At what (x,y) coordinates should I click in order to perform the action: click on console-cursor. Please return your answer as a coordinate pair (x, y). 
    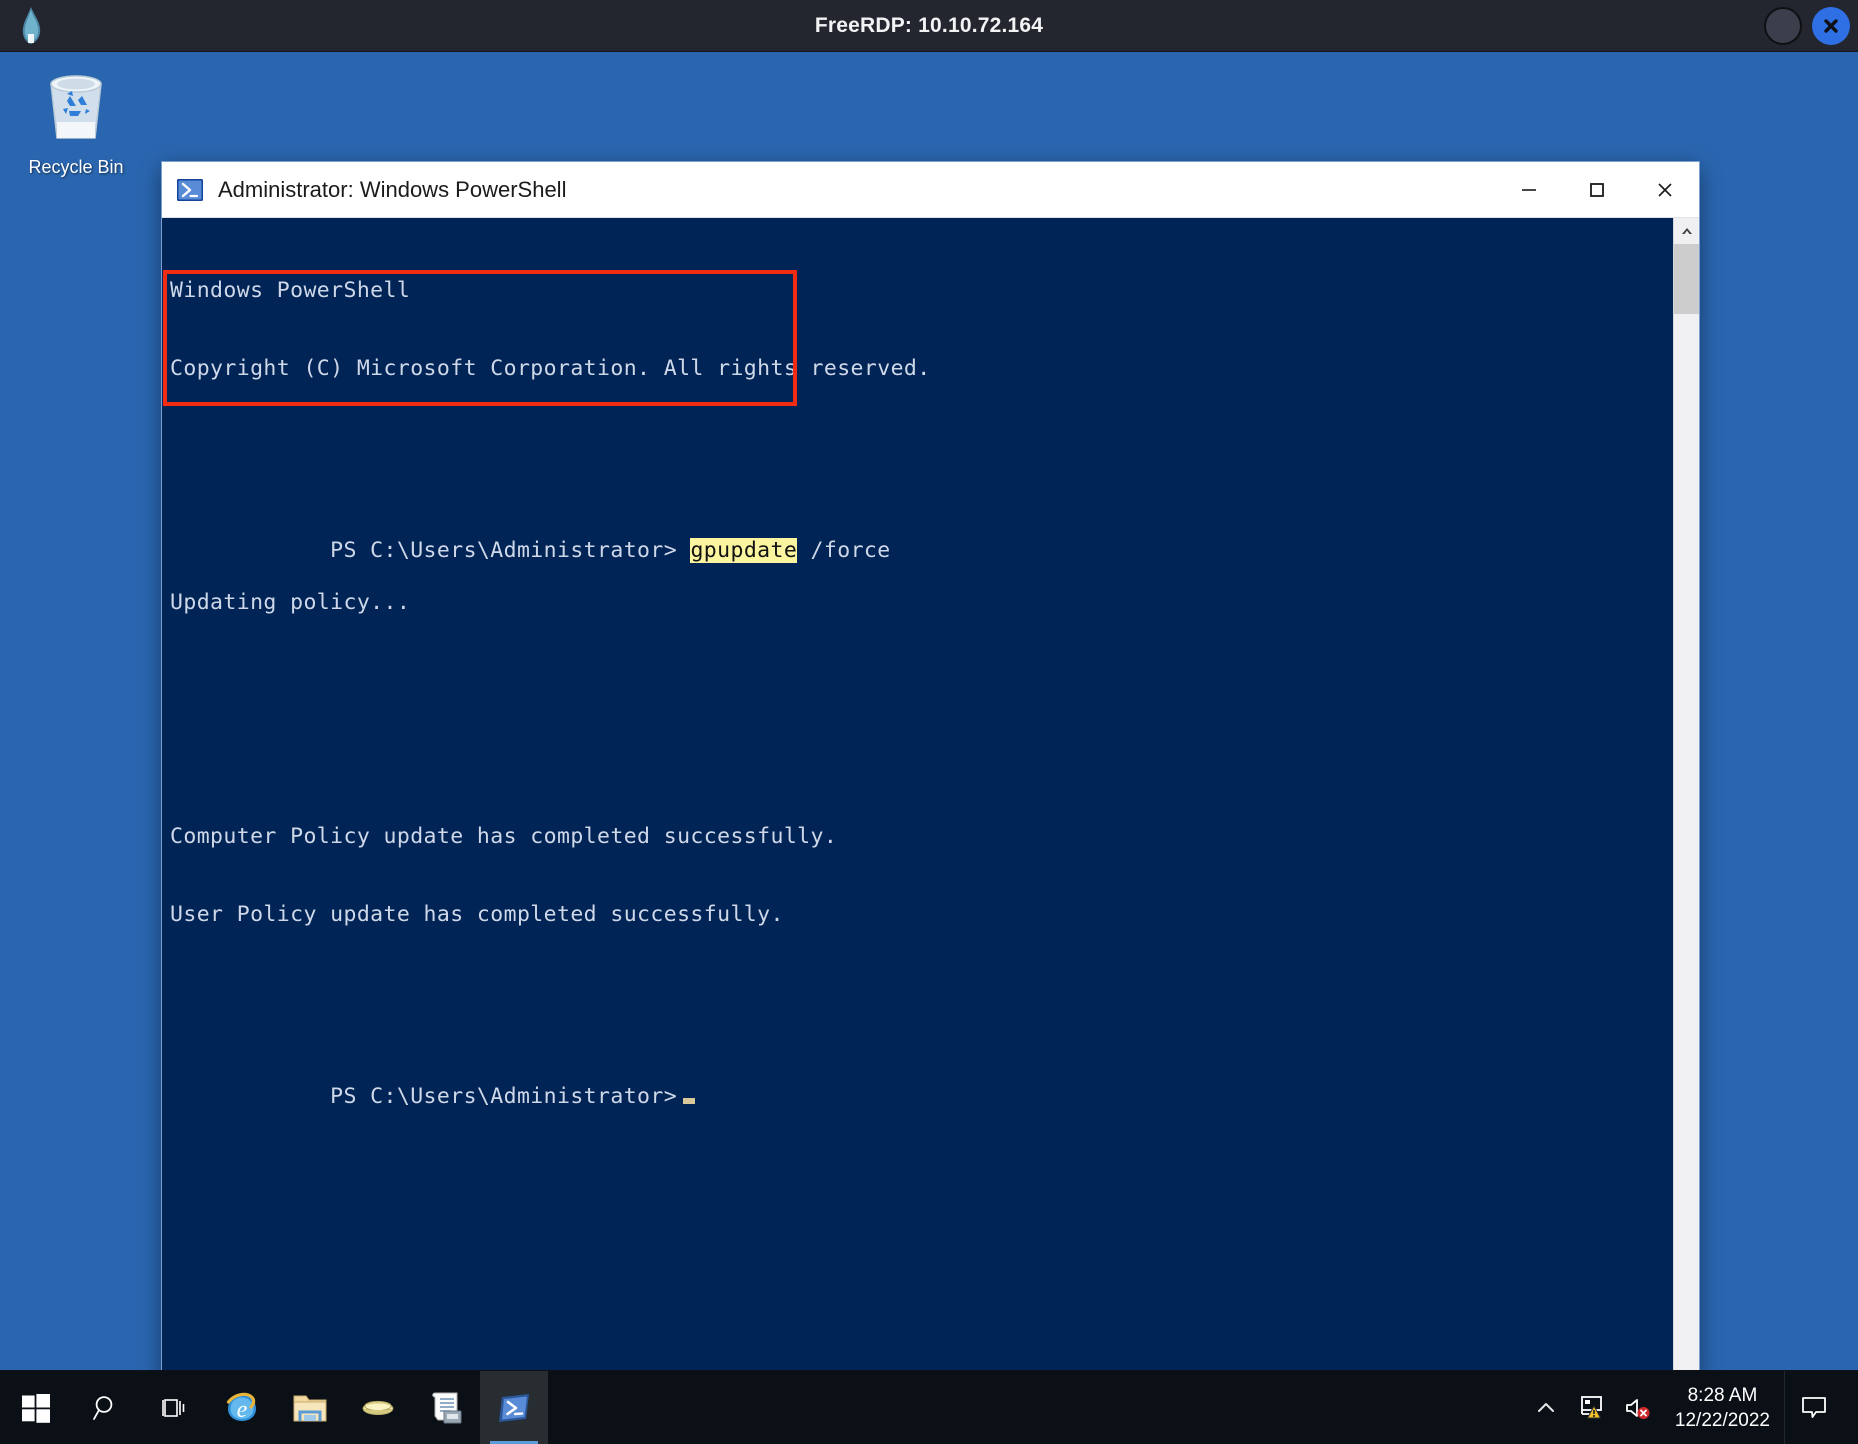
    Looking at the image, I should click on (689, 1101).